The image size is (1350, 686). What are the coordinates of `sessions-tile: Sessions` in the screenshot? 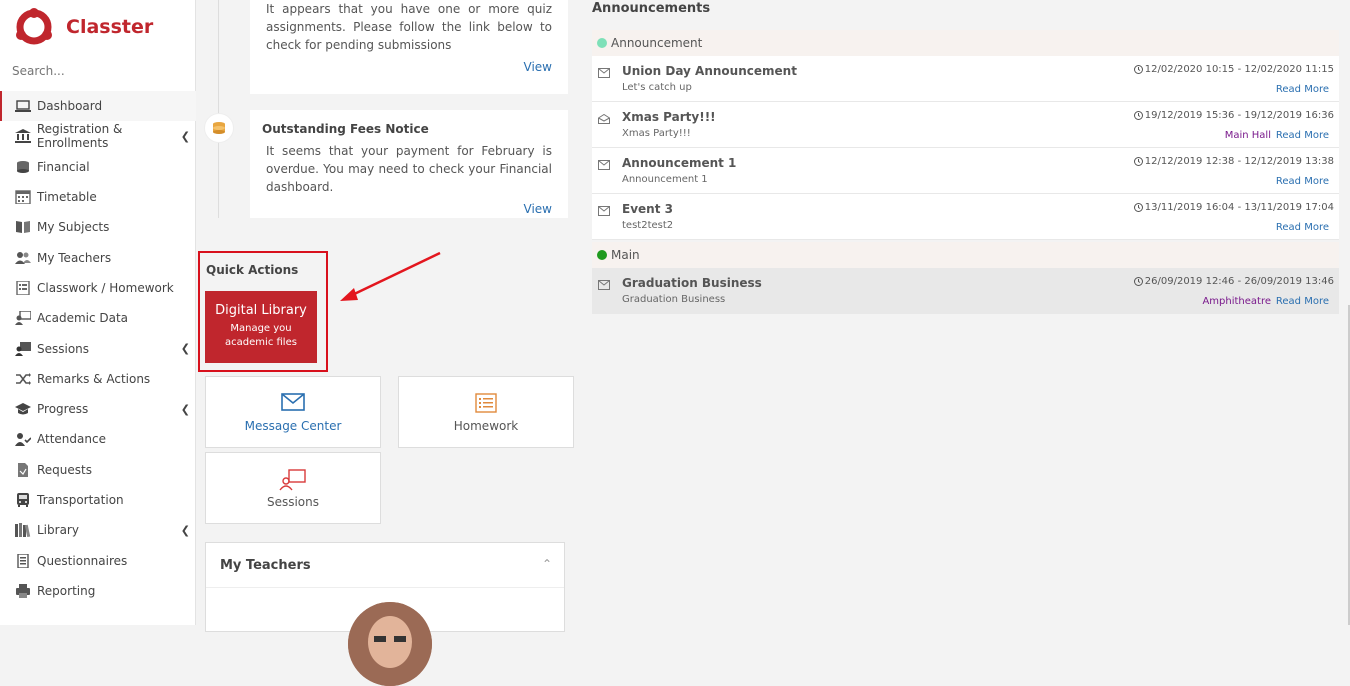 It's located at (293, 488).